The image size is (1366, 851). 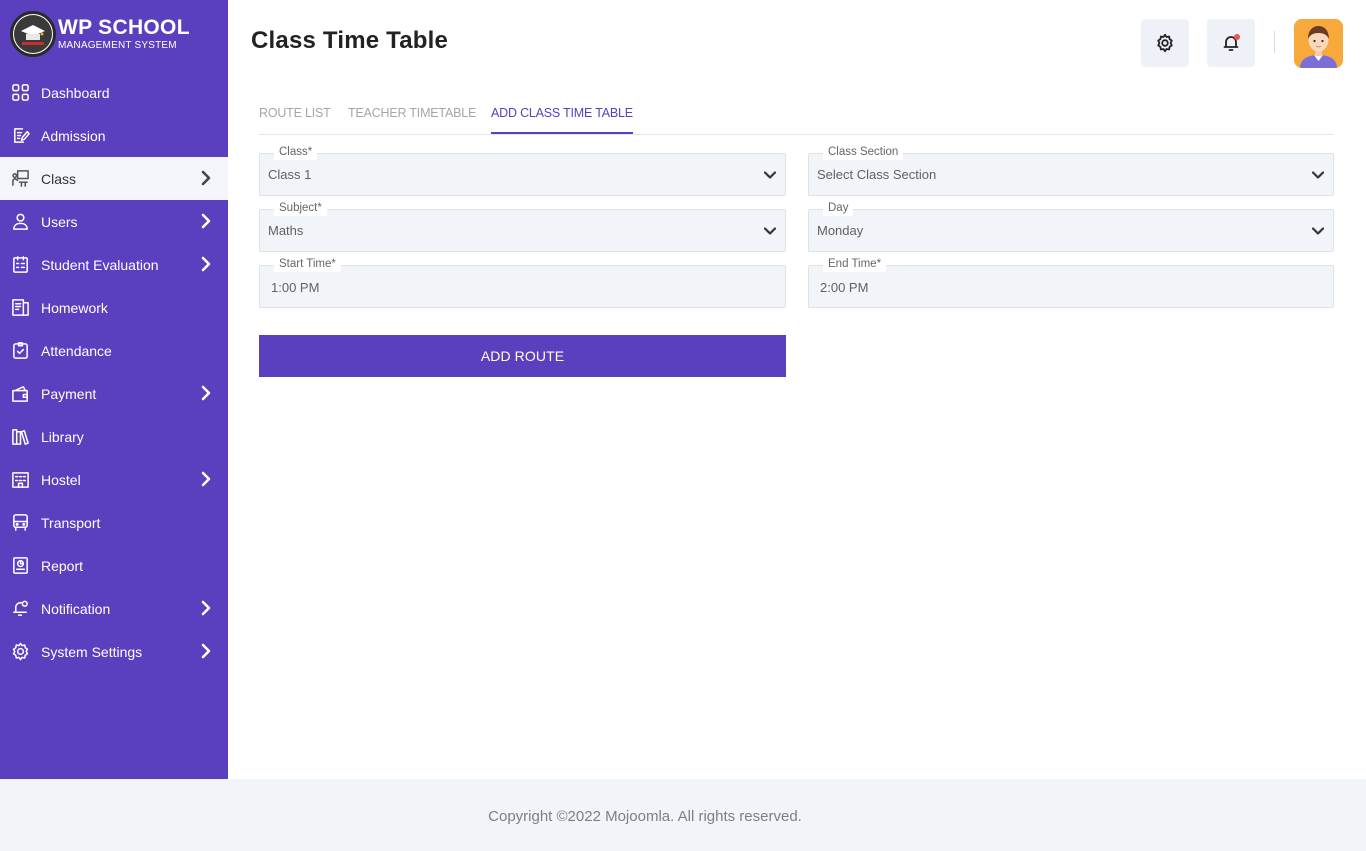 I want to click on sidebar-item-admission: Admission, so click(x=114, y=135).